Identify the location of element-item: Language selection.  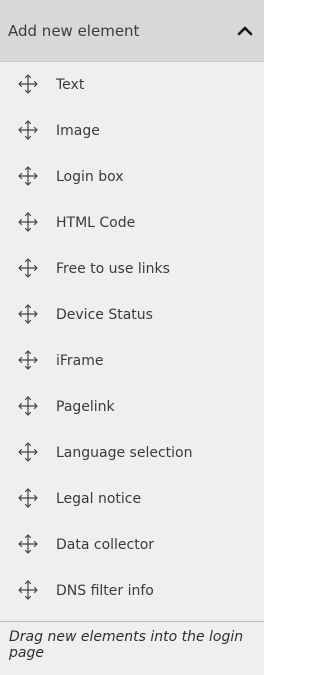
(132, 453).